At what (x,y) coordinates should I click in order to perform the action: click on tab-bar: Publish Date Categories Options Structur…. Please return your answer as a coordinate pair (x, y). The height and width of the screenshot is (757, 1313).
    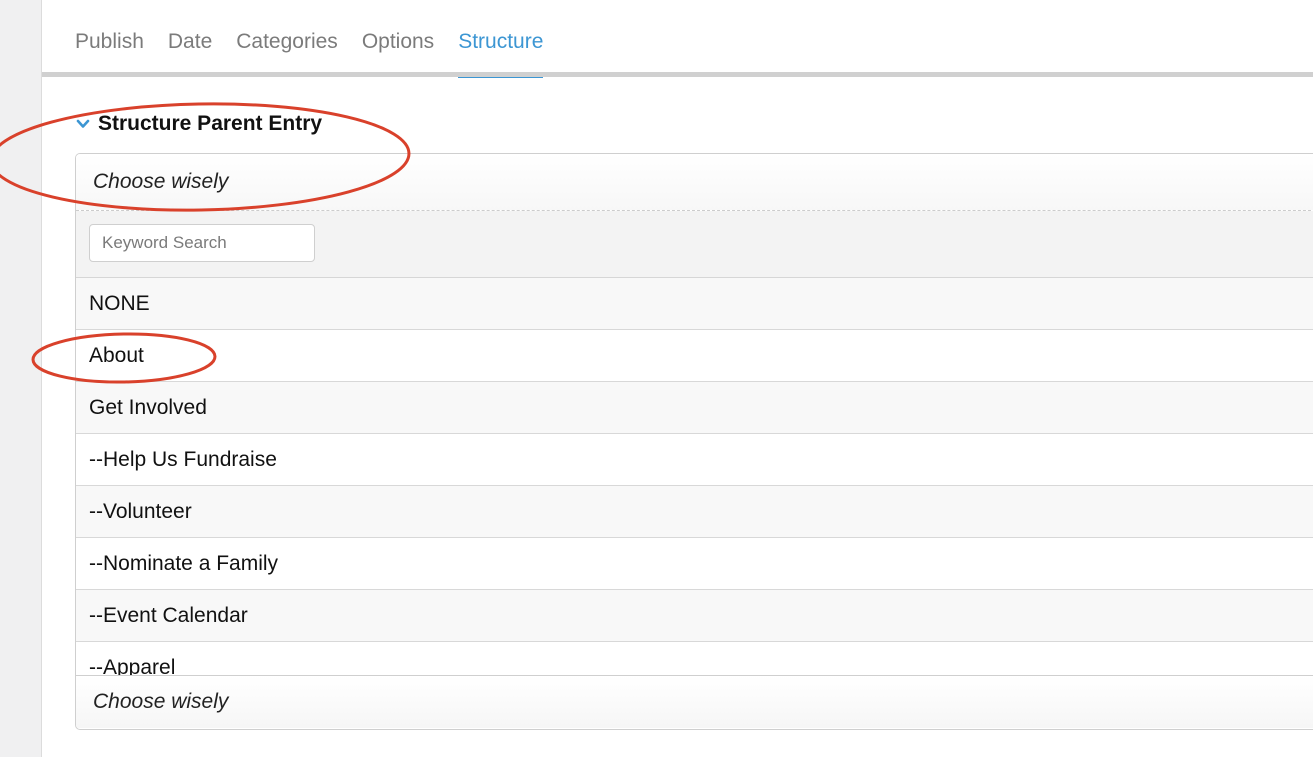
    Looking at the image, I should click on (677, 40).